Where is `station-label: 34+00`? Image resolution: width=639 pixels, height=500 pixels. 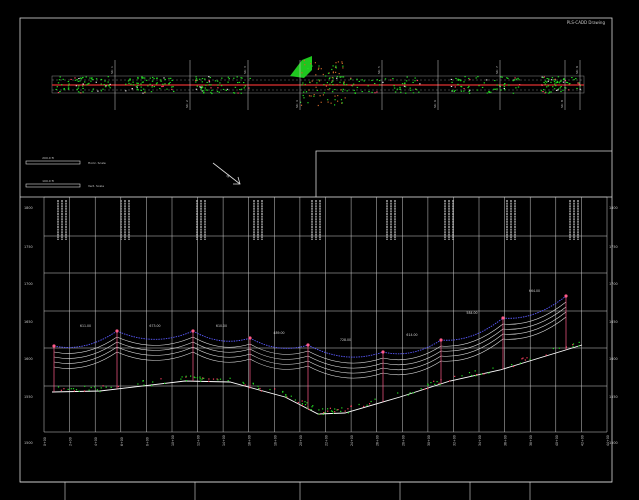
station-label: 34+00 is located at coordinates (480, 440).